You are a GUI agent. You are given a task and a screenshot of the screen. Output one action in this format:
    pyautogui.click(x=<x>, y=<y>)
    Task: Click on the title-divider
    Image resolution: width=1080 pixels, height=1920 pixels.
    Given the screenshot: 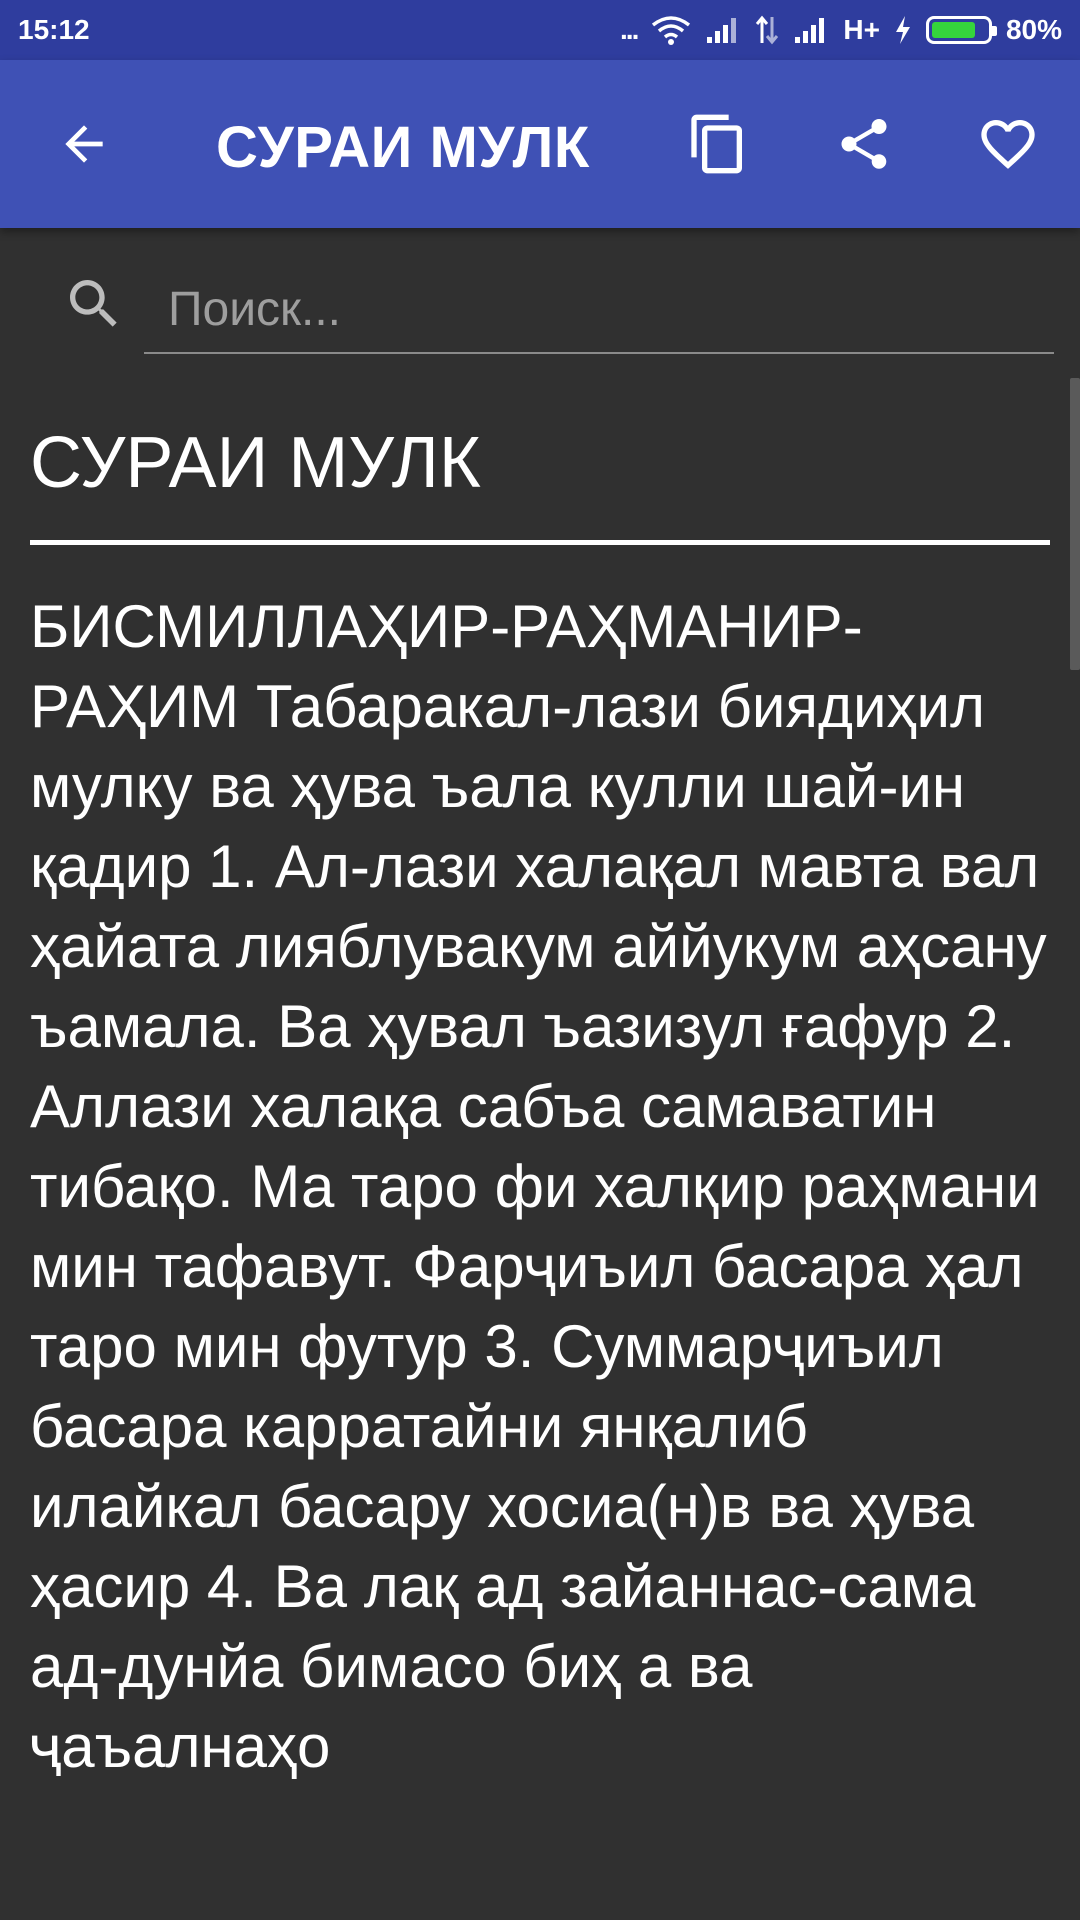 What is the action you would take?
    pyautogui.click(x=540, y=542)
    